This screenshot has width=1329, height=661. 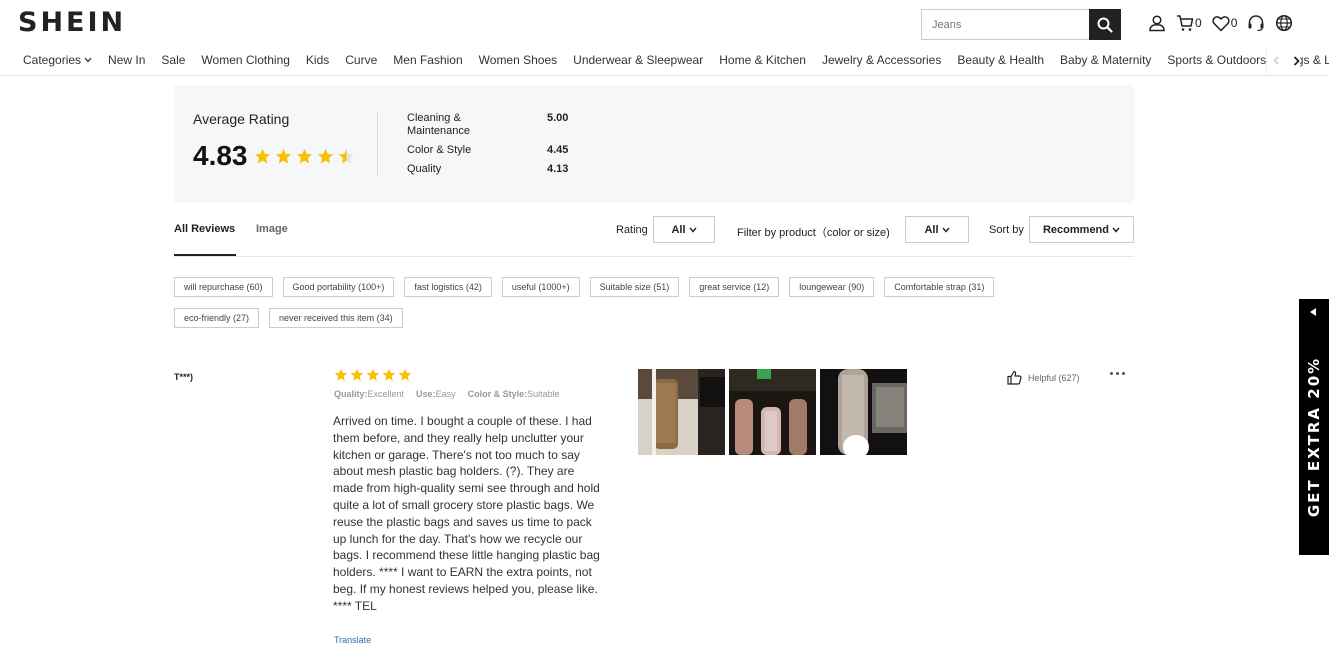 I want to click on review-tag-chip: Comfortable strap (31), so click(x=939, y=287).